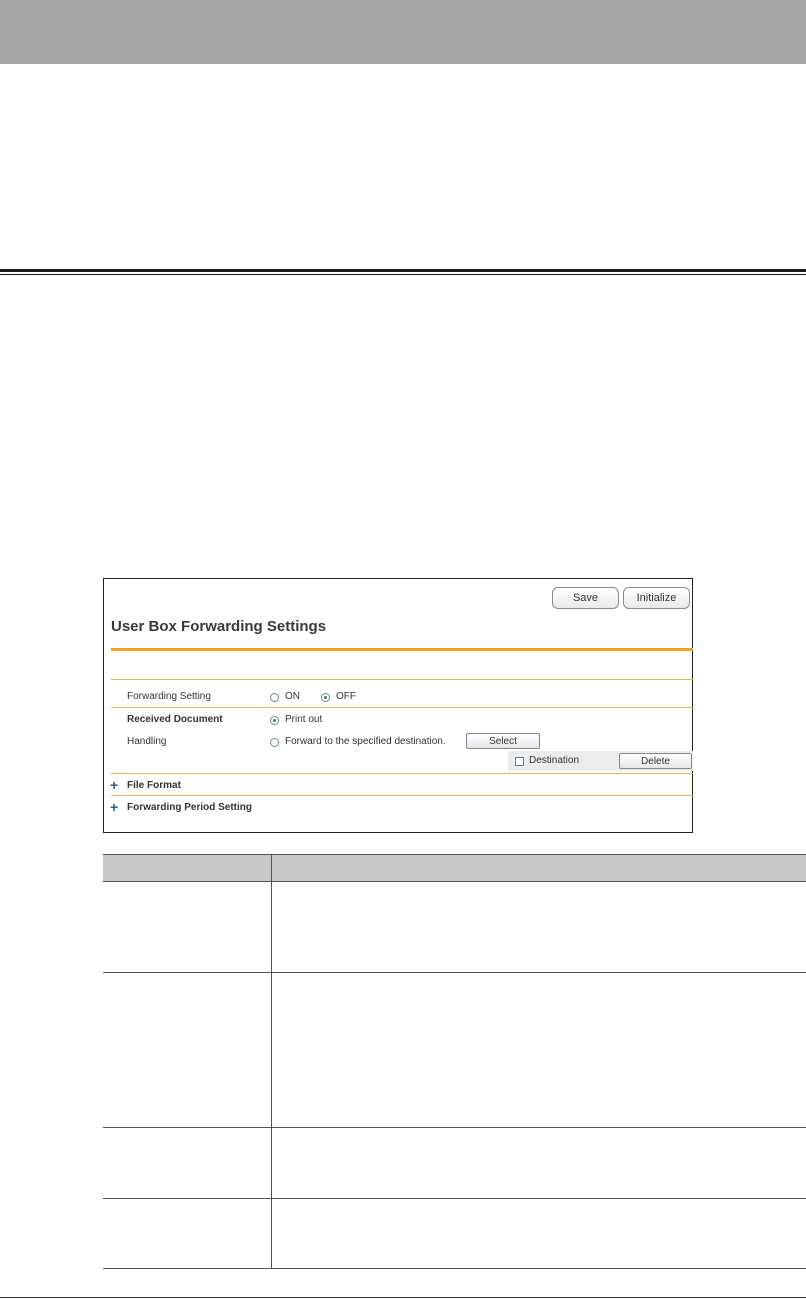  What do you see at coordinates (219, 626) in the screenshot?
I see `panel-title: User Box Forwarding Settings` at bounding box center [219, 626].